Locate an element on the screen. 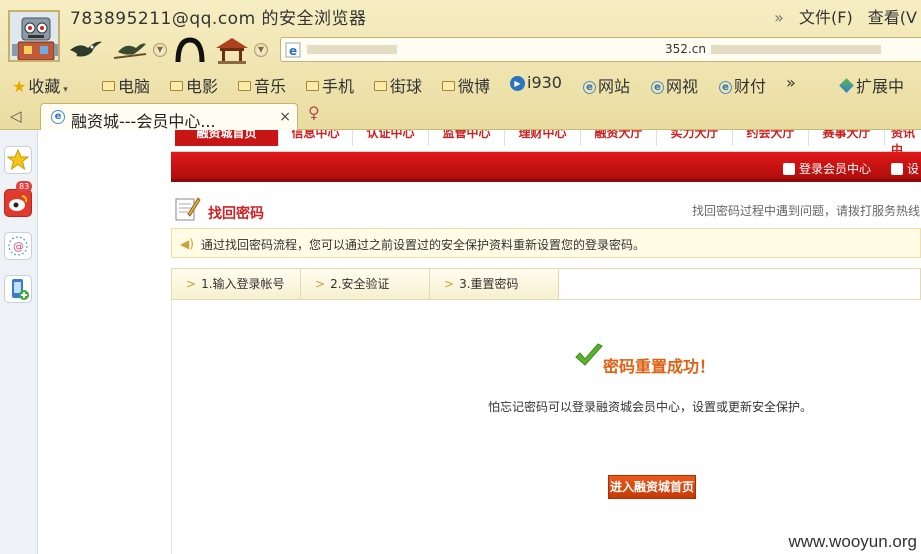 The height and width of the screenshot is (554, 921). member-center-link: 登录会员中心 is located at coordinates (827, 168).